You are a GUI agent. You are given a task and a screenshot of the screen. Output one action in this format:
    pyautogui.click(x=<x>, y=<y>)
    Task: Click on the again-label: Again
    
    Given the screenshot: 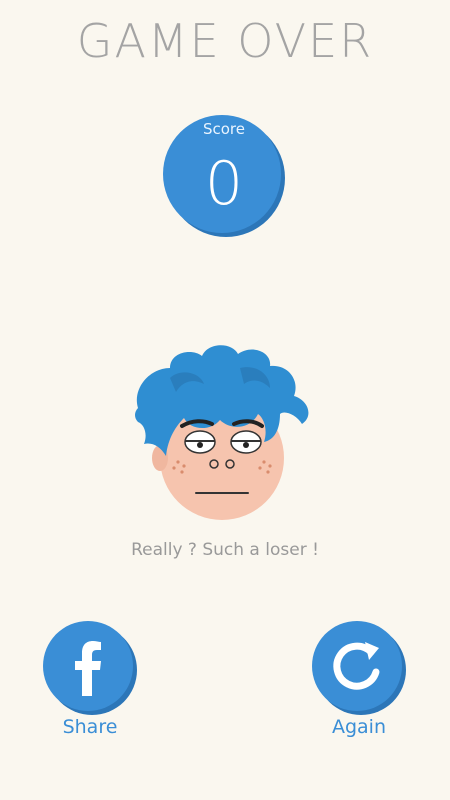 What is the action you would take?
    pyautogui.click(x=359, y=727)
    